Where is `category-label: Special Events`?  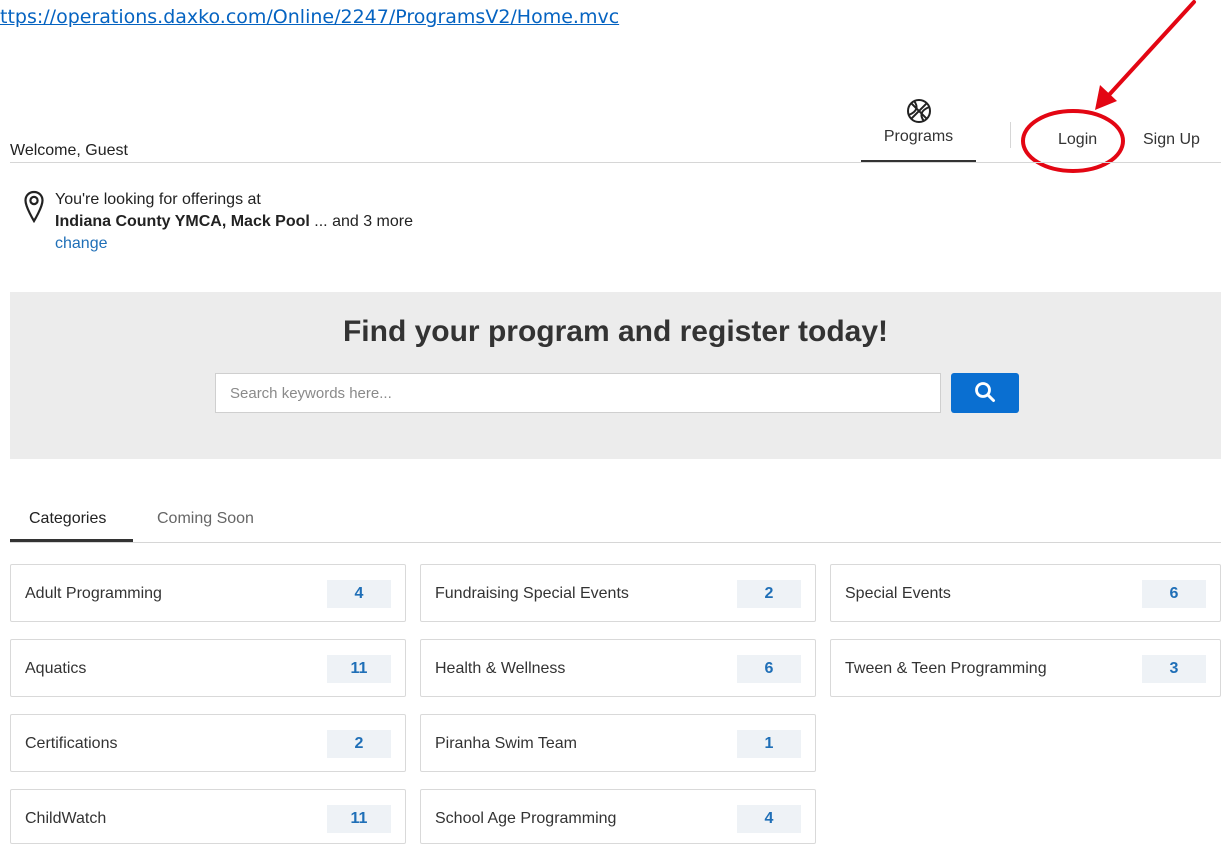
category-label: Special Events is located at coordinates (898, 593).